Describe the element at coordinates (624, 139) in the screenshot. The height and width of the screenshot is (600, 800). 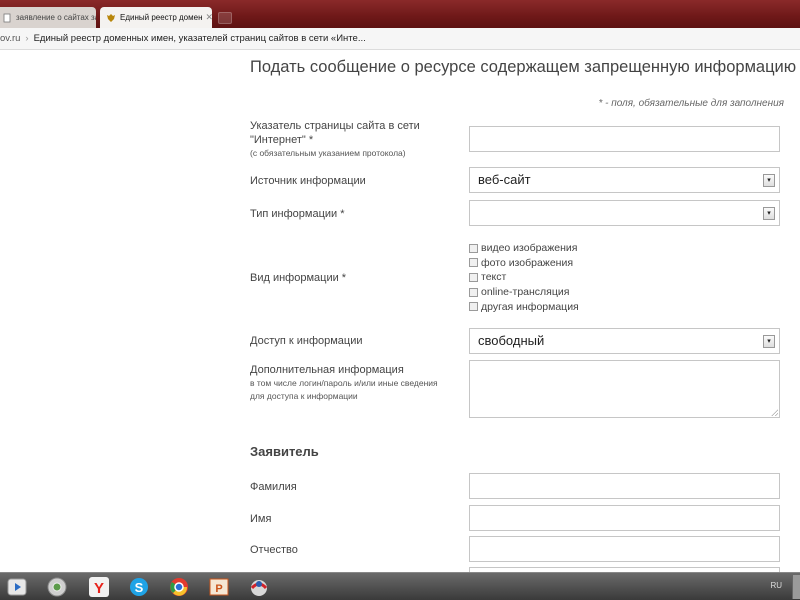
I see `url-input` at that location.